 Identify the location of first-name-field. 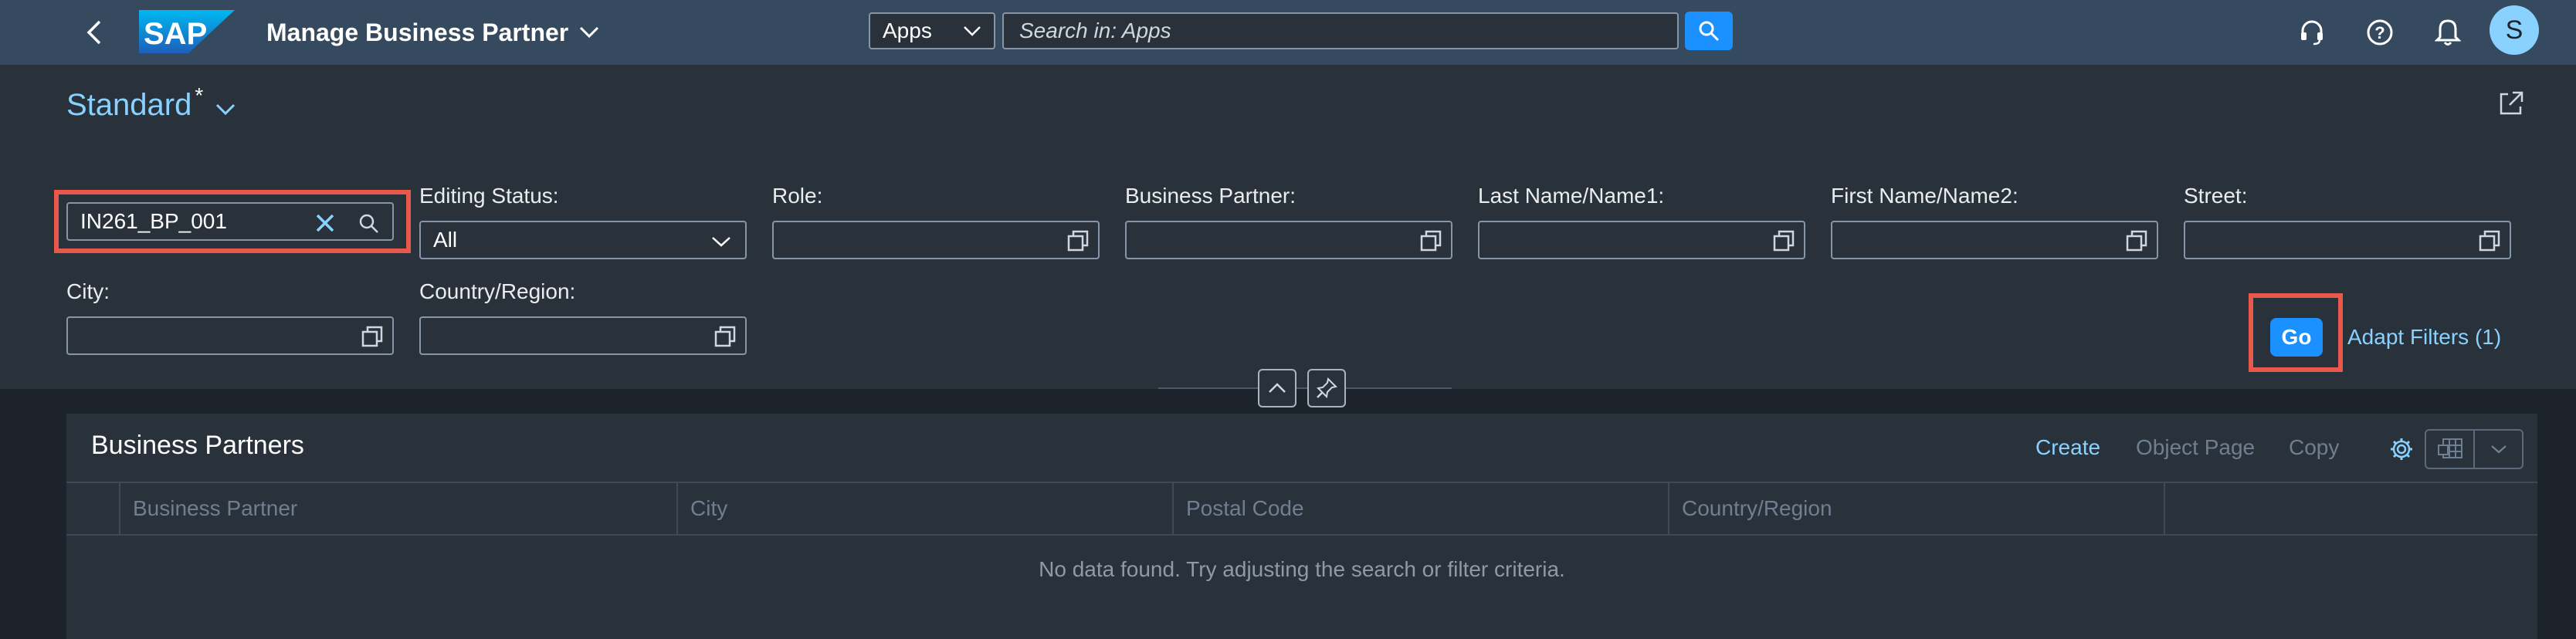
(1994, 240).